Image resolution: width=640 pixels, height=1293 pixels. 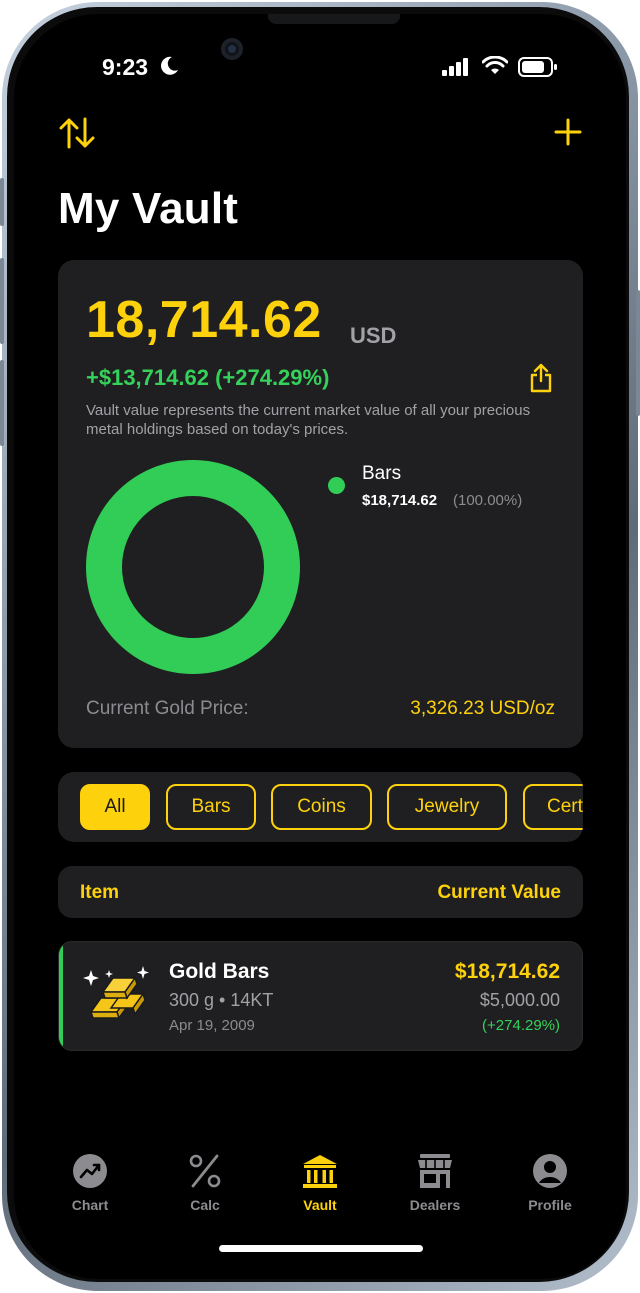 I want to click on tab-vault: Vault, so click(x=320, y=1183).